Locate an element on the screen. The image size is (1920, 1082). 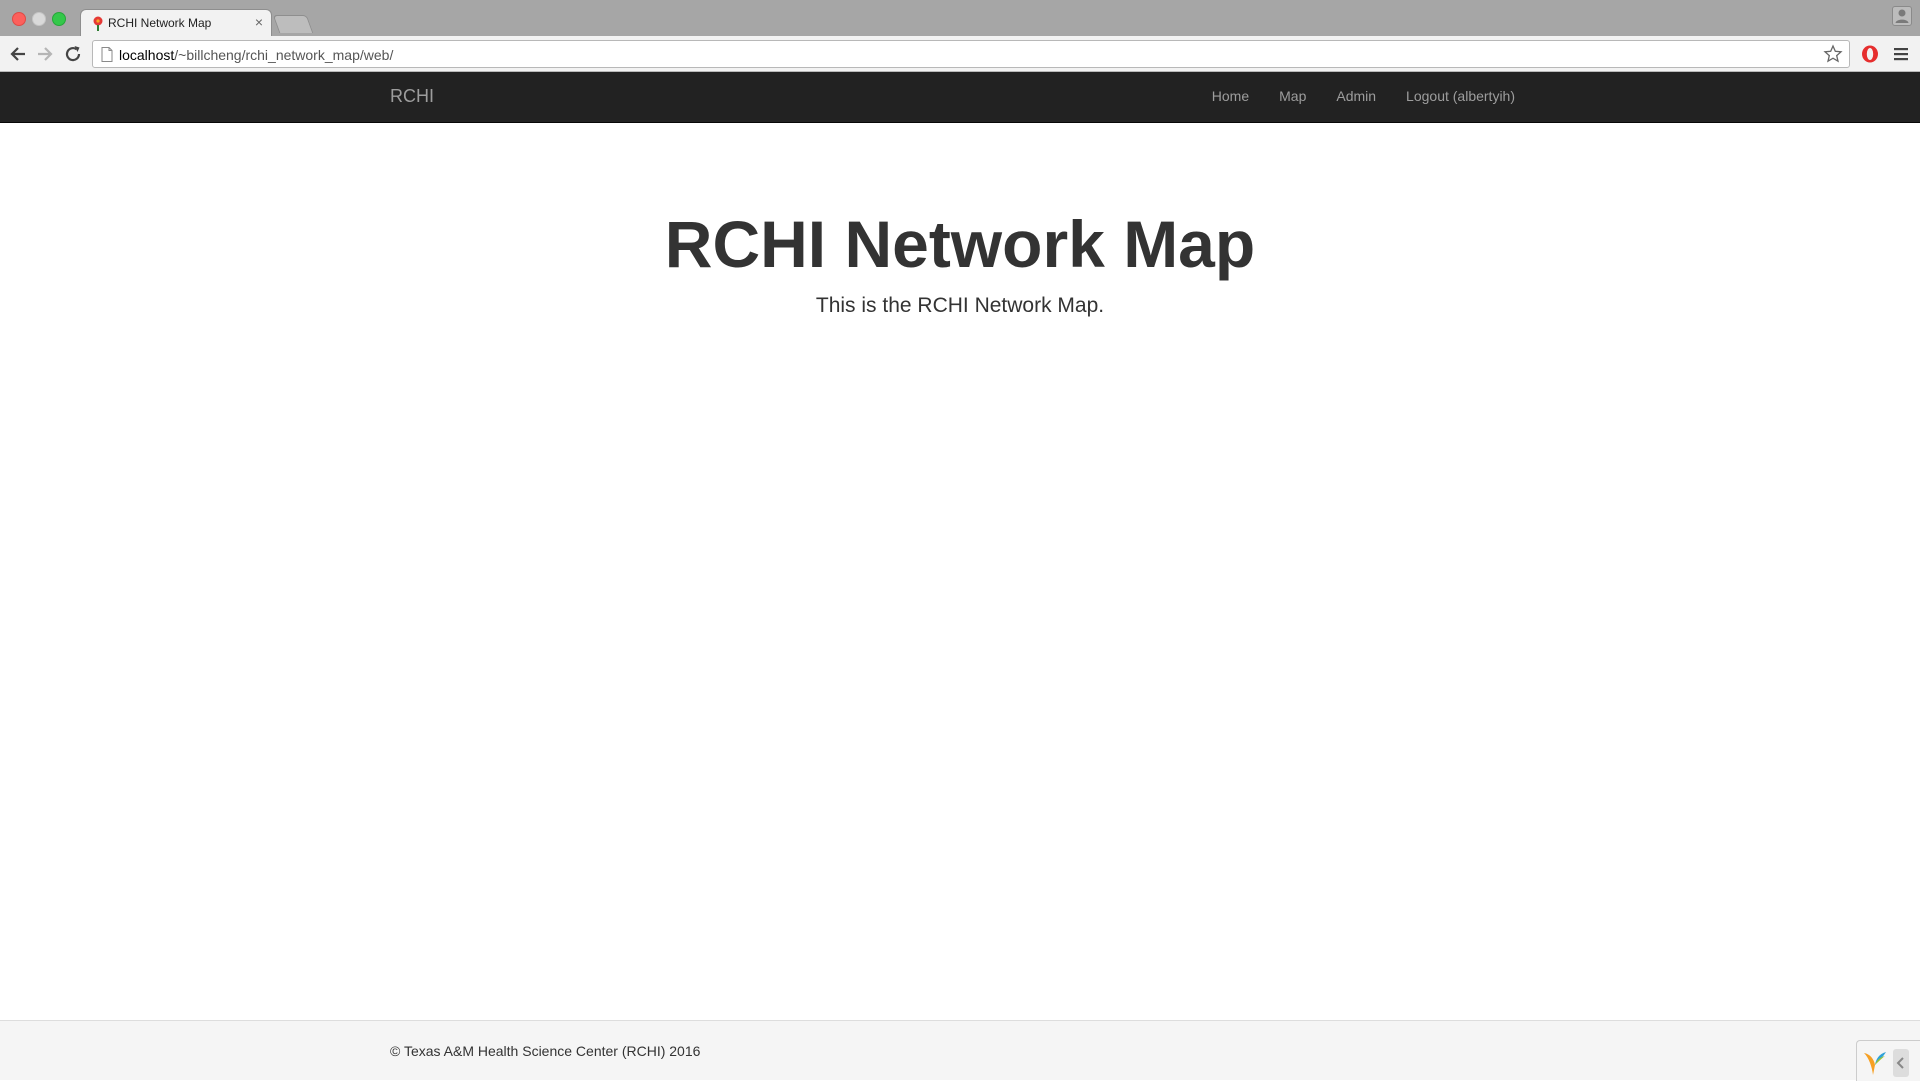
bookmark-star-icon is located at coordinates (1833, 54).